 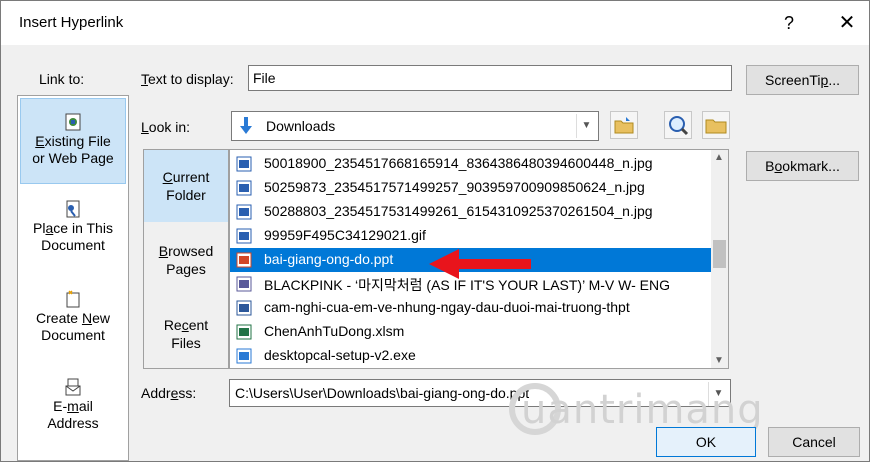 I want to click on link-email-address: E-mail Address, so click(x=73, y=405).